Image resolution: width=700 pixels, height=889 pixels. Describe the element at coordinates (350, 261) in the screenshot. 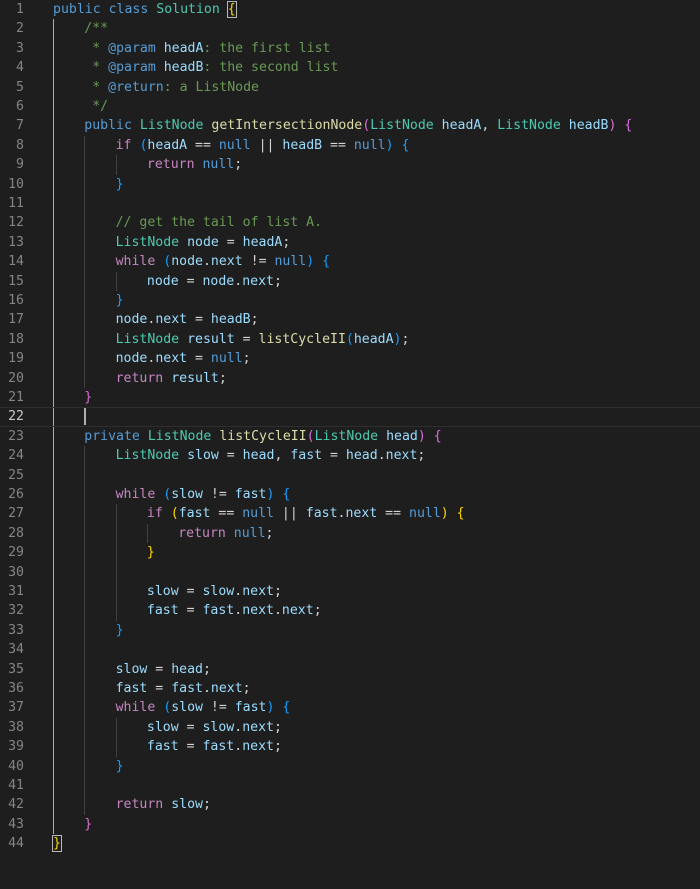

I see `code-line: 14 while (node.next != null) {` at that location.